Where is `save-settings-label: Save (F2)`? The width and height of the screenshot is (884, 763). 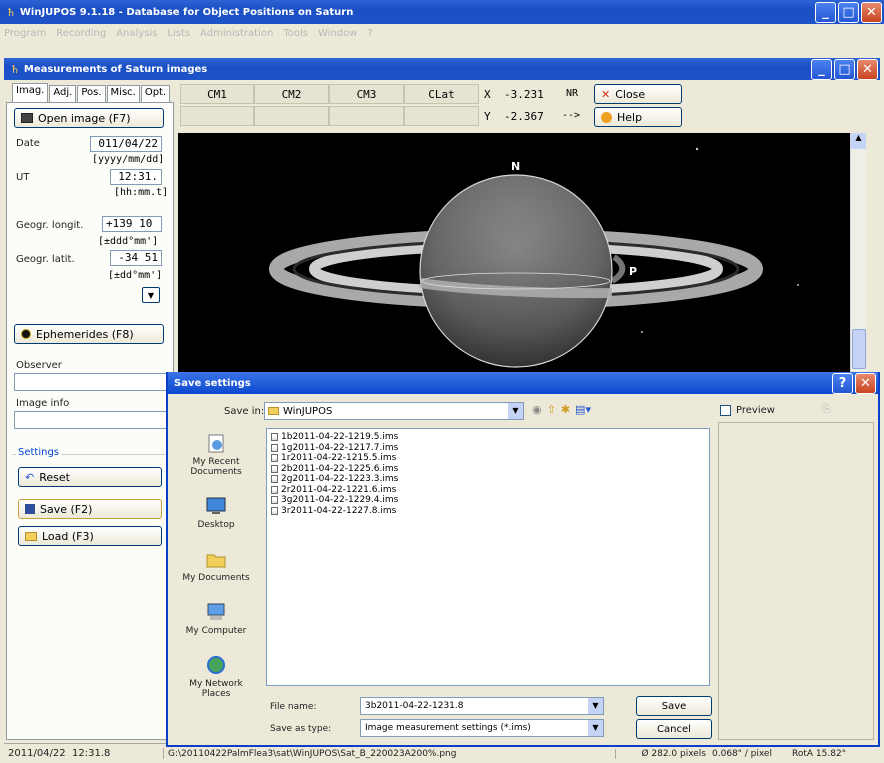
save-settings-label: Save (F2) is located at coordinates (66, 509).